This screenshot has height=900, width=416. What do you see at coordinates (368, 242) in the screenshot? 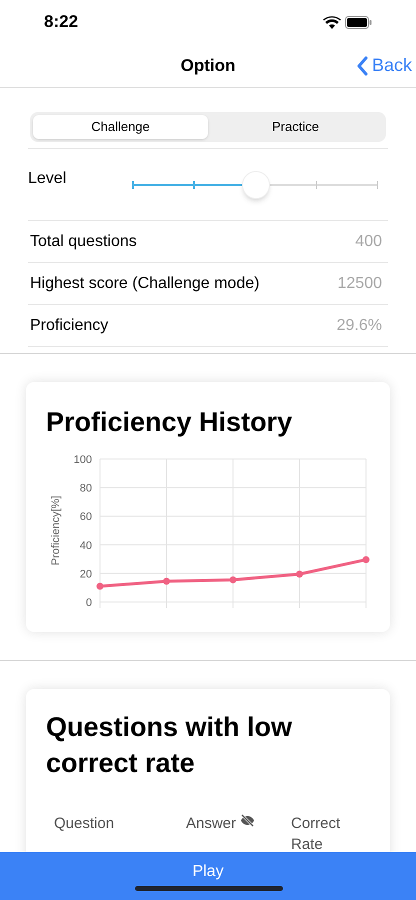
I see `stat-value: 400` at bounding box center [368, 242].